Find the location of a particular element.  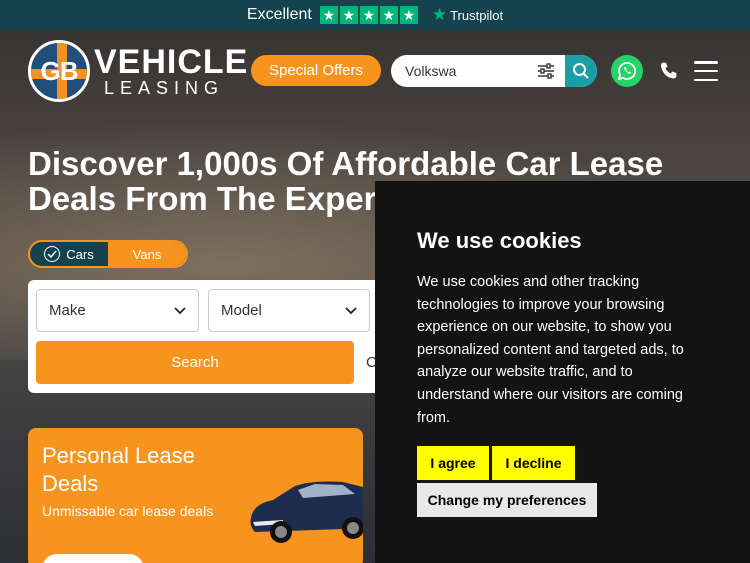

vehicle-type-toggle: Cars Vans is located at coordinates (108, 254).